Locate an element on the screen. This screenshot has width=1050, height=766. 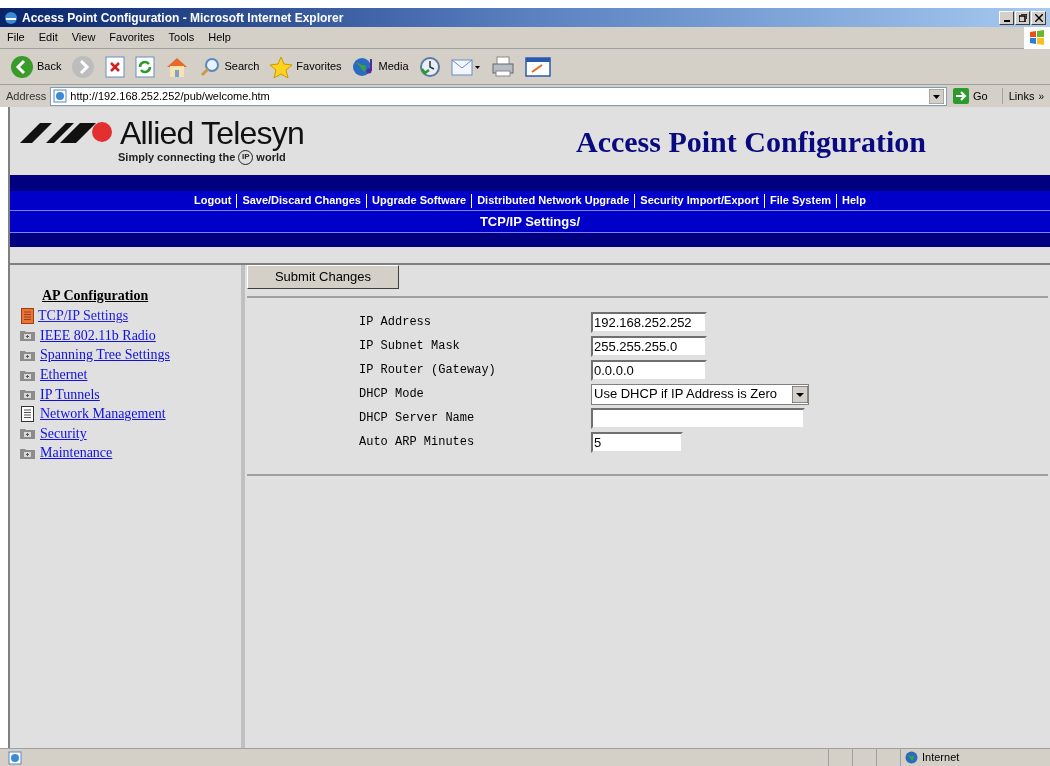
nav-link: Upgrade Software is located at coordinates (419, 200).